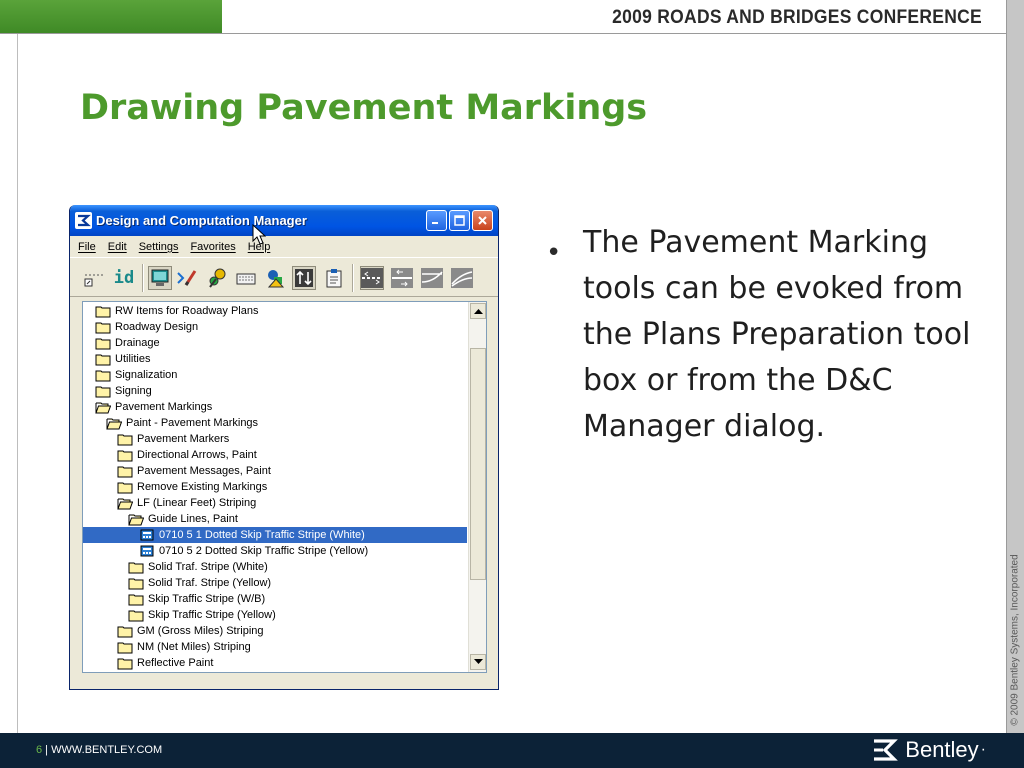  I want to click on tree-item-label: Reflective Paint, so click(175, 663).